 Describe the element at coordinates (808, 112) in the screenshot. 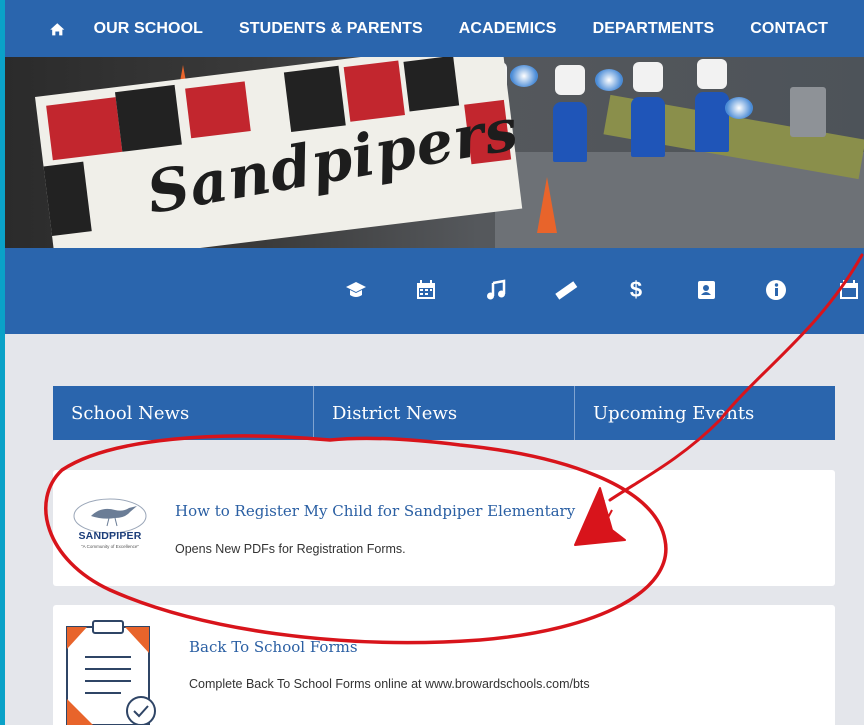

I see `trash-can` at that location.